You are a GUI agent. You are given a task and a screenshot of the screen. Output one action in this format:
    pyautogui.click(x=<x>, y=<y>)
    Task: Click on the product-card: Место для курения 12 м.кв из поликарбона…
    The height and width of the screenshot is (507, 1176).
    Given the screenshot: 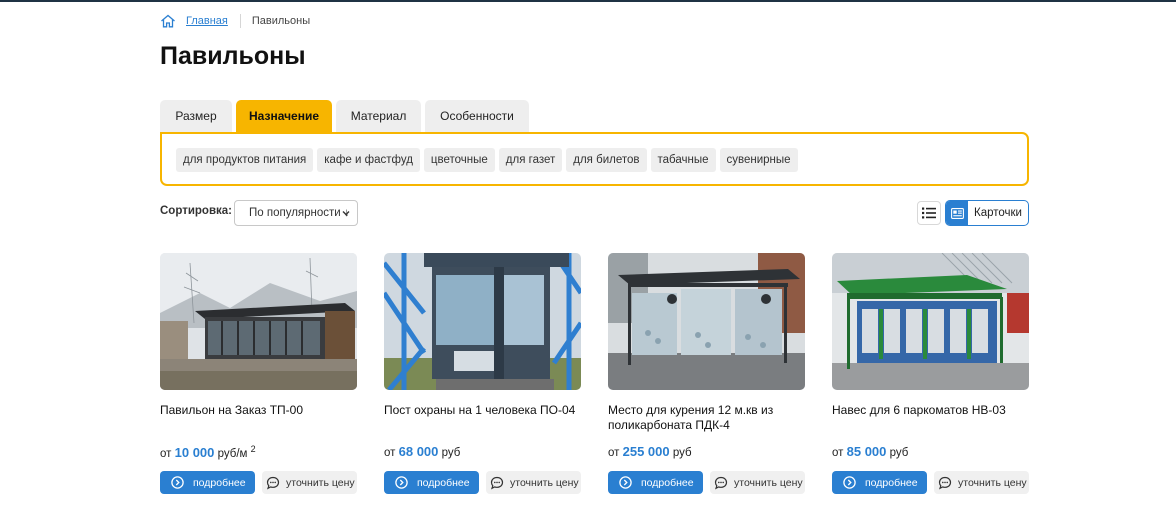 What is the action you would take?
    pyautogui.click(x=706, y=373)
    